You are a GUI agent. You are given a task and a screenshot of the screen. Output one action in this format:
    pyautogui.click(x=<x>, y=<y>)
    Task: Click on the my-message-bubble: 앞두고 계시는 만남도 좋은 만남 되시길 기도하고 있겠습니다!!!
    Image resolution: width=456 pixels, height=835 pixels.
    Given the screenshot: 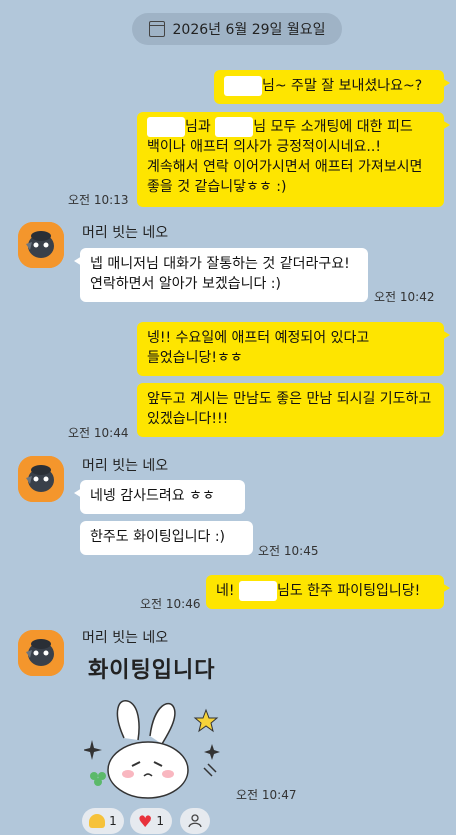 What is the action you would take?
    pyautogui.click(x=290, y=410)
    